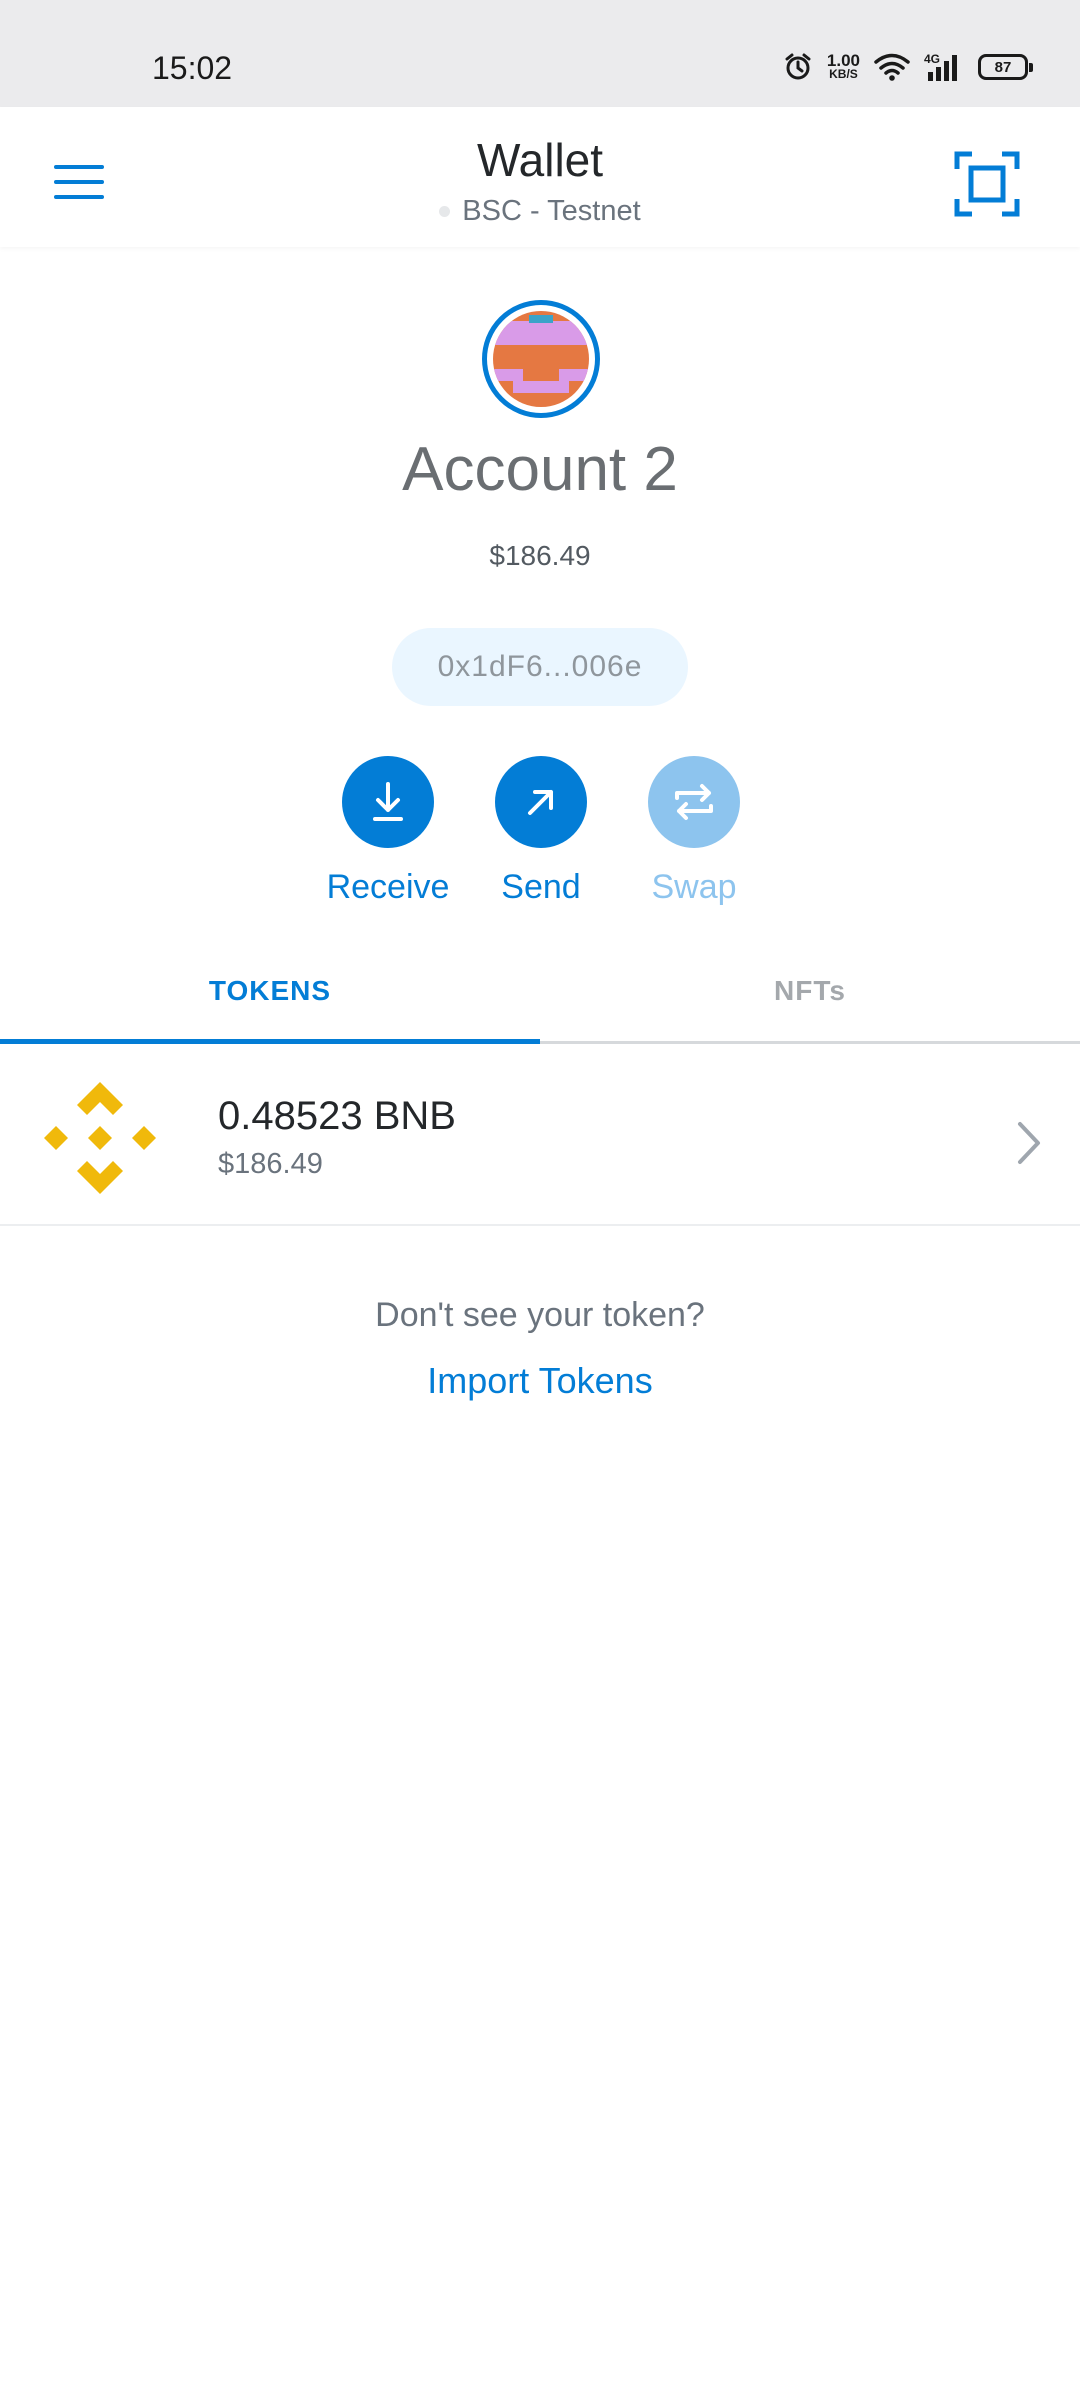 Image resolution: width=1080 pixels, height=2400 pixels. What do you see at coordinates (540, 53) in the screenshot?
I see `status-bar: 15:02 1.00 KB/S 4G 87` at bounding box center [540, 53].